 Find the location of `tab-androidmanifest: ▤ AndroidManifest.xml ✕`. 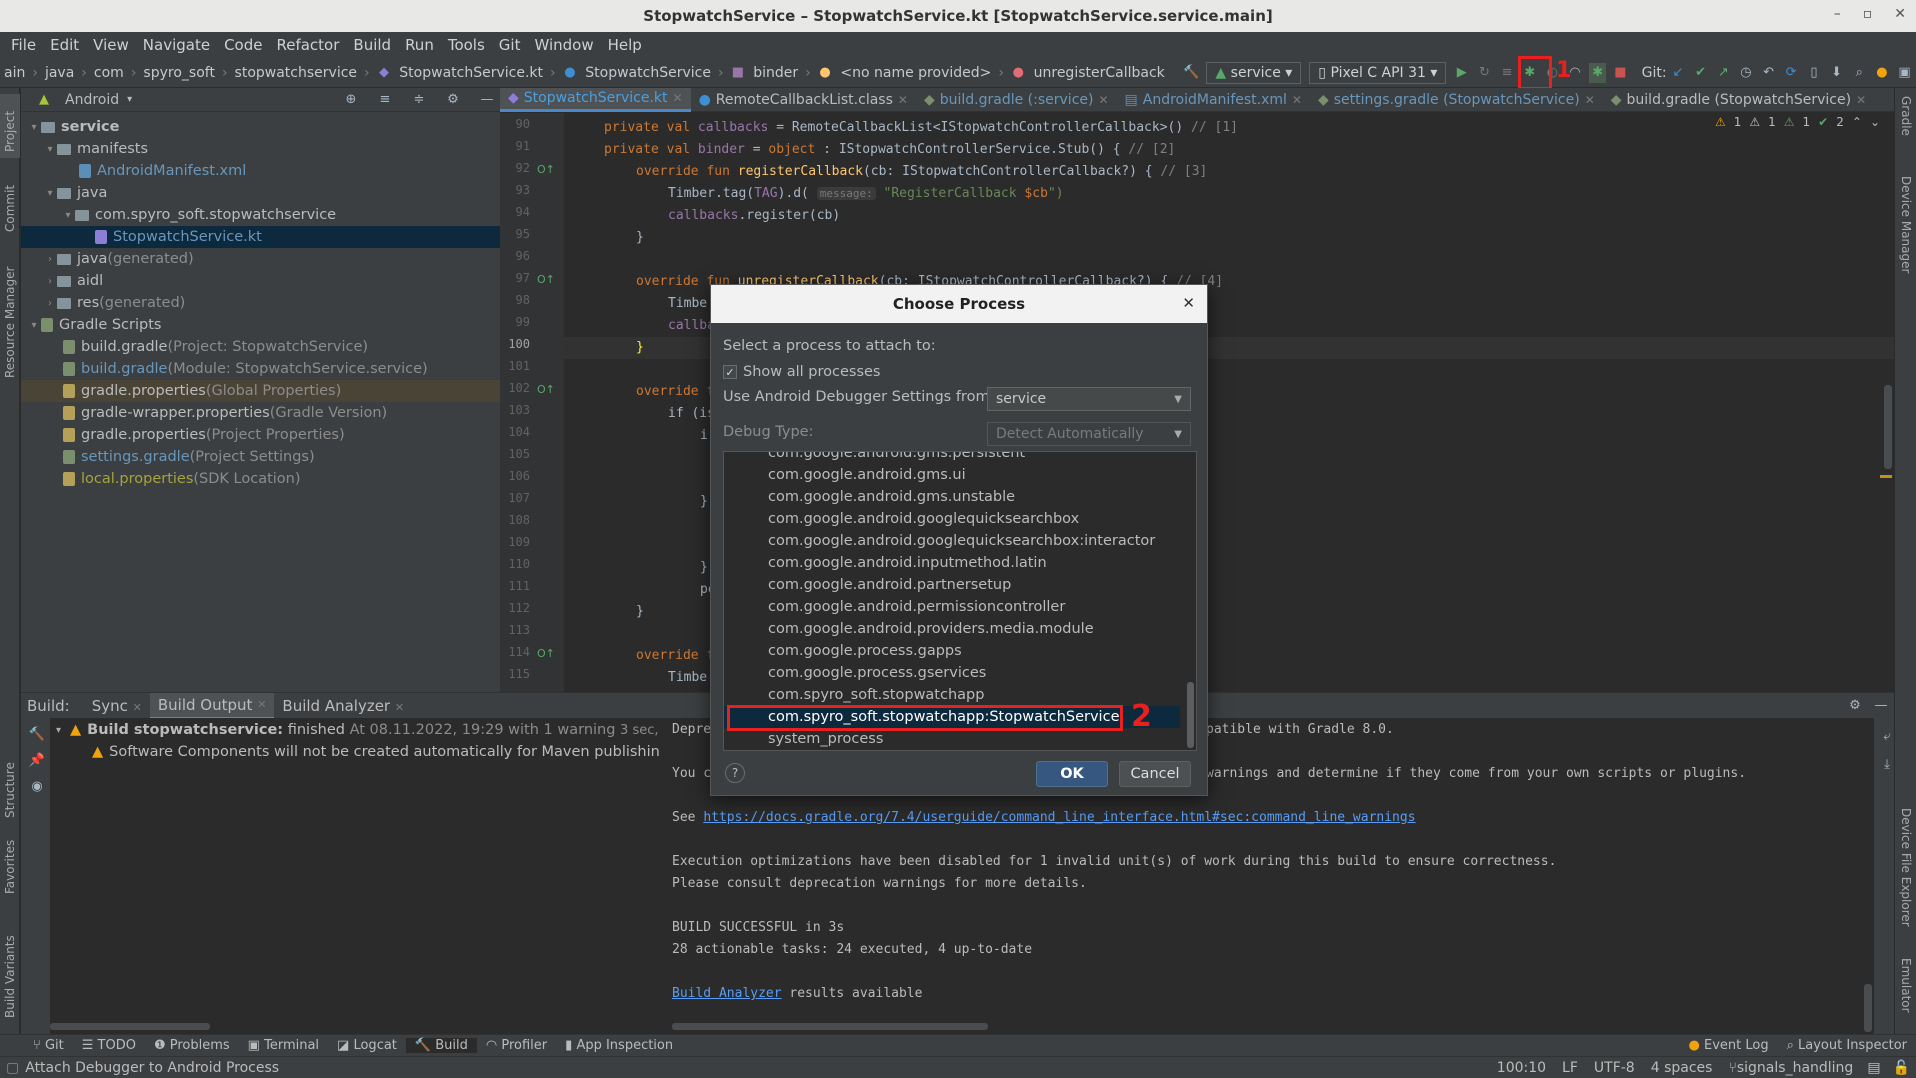

tab-androidmanifest: ▤ AndroidManifest.xml ✕ is located at coordinates (1213, 100).